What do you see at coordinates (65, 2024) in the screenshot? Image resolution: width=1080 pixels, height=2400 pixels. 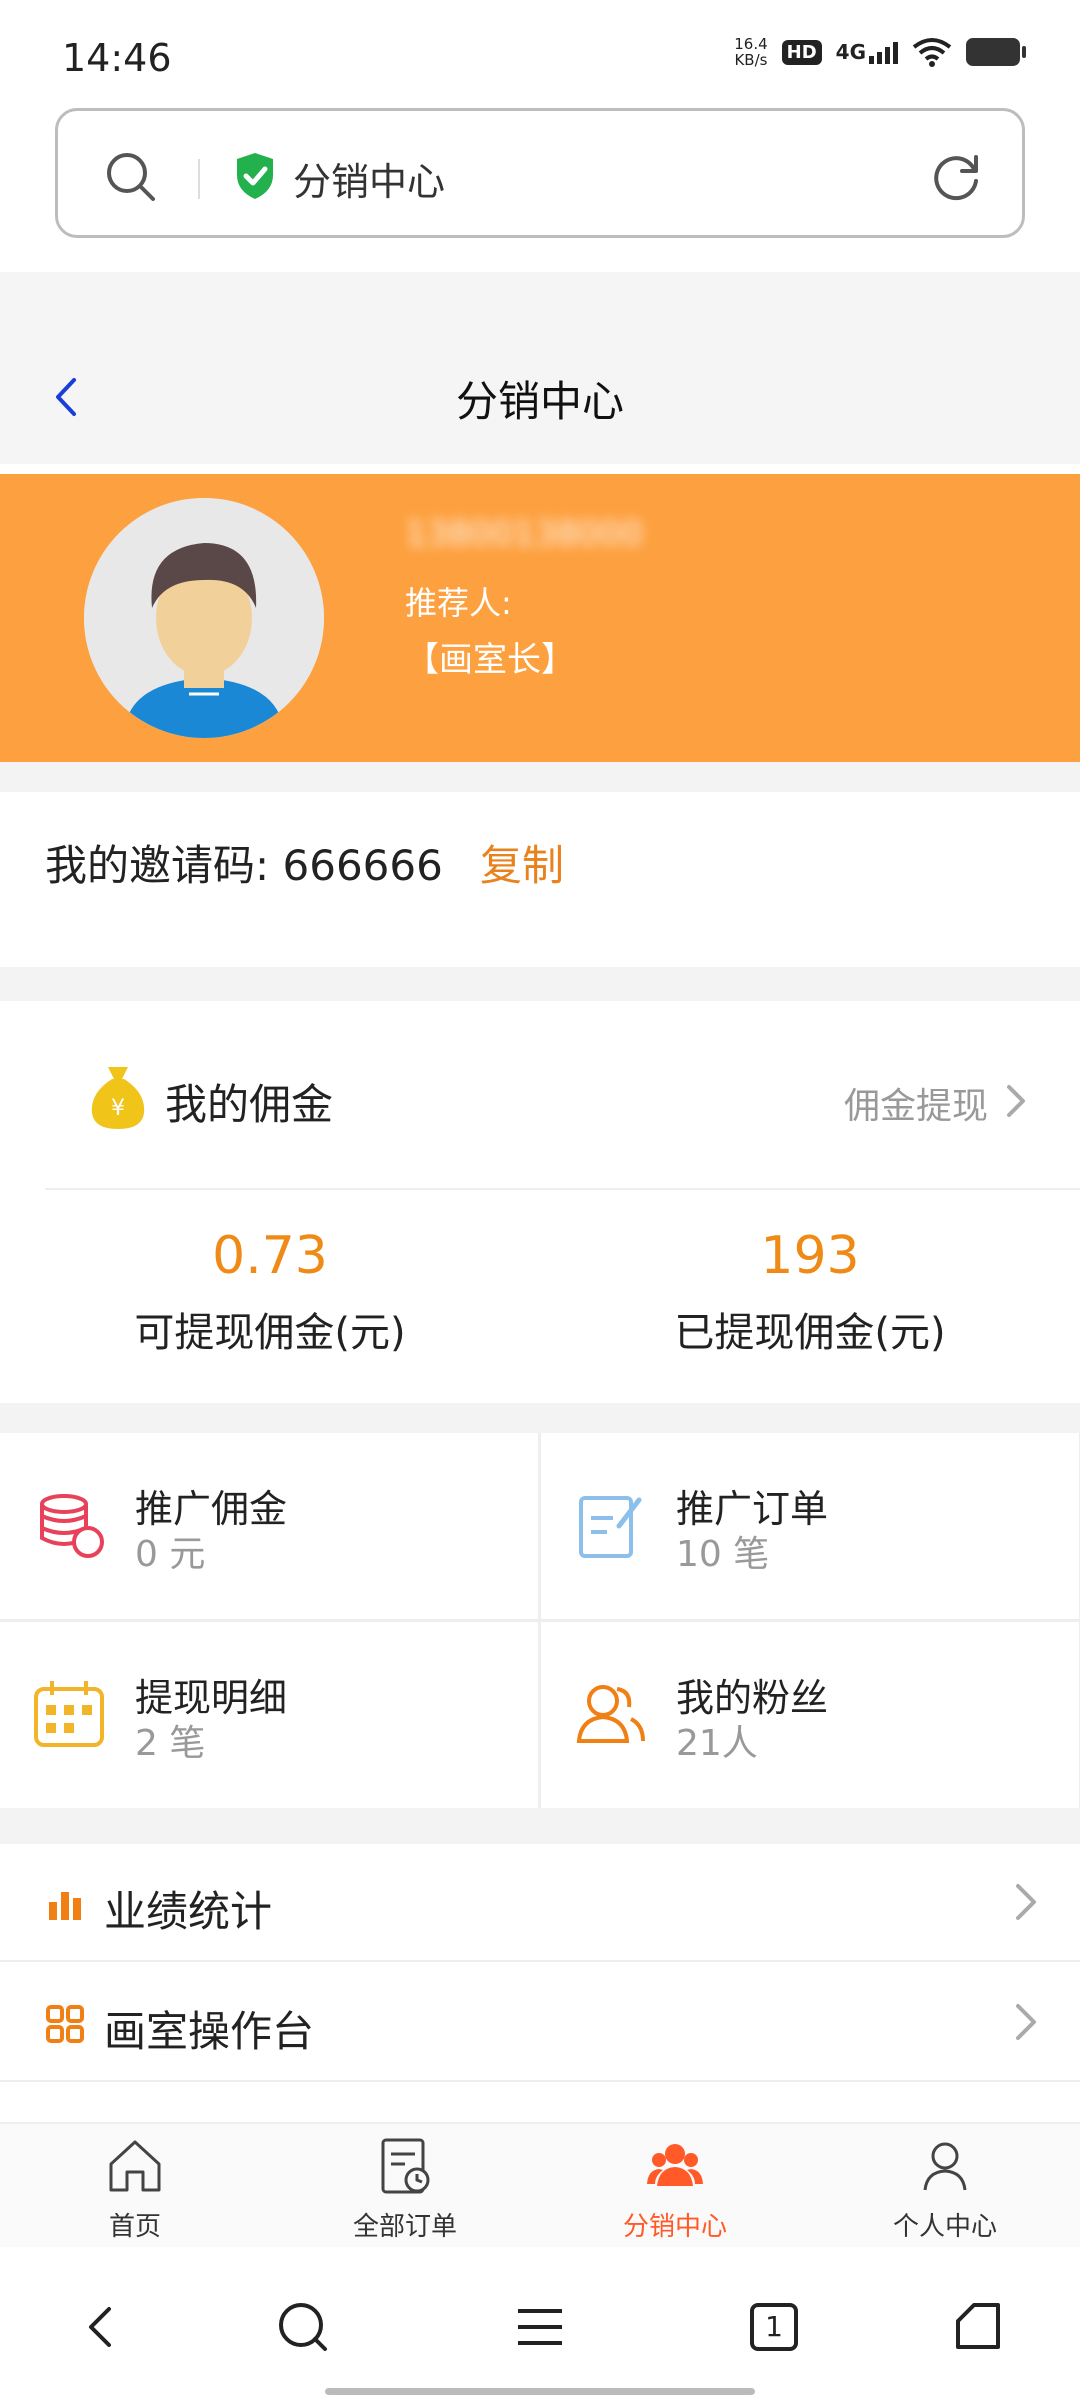 I see `grid-icon` at bounding box center [65, 2024].